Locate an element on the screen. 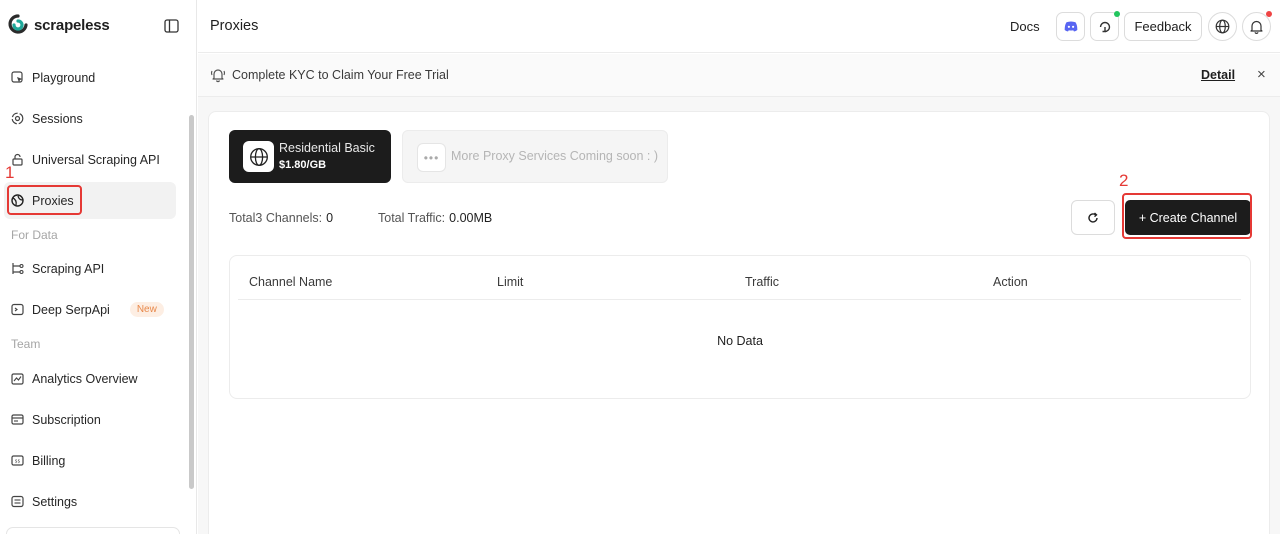  notifications-button is located at coordinates (1257, 26).